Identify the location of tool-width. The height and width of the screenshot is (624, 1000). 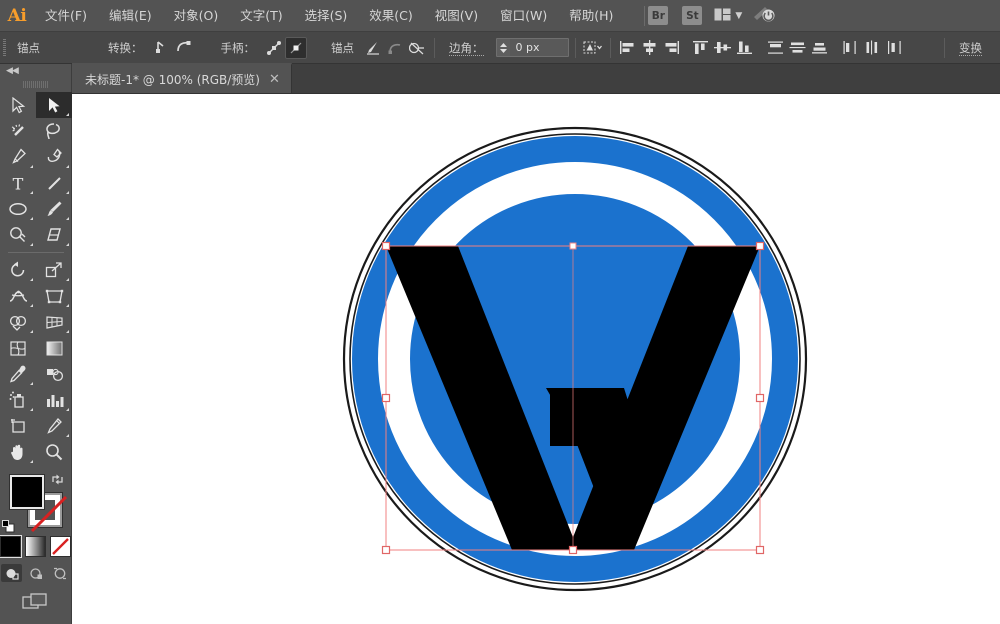
(18, 296).